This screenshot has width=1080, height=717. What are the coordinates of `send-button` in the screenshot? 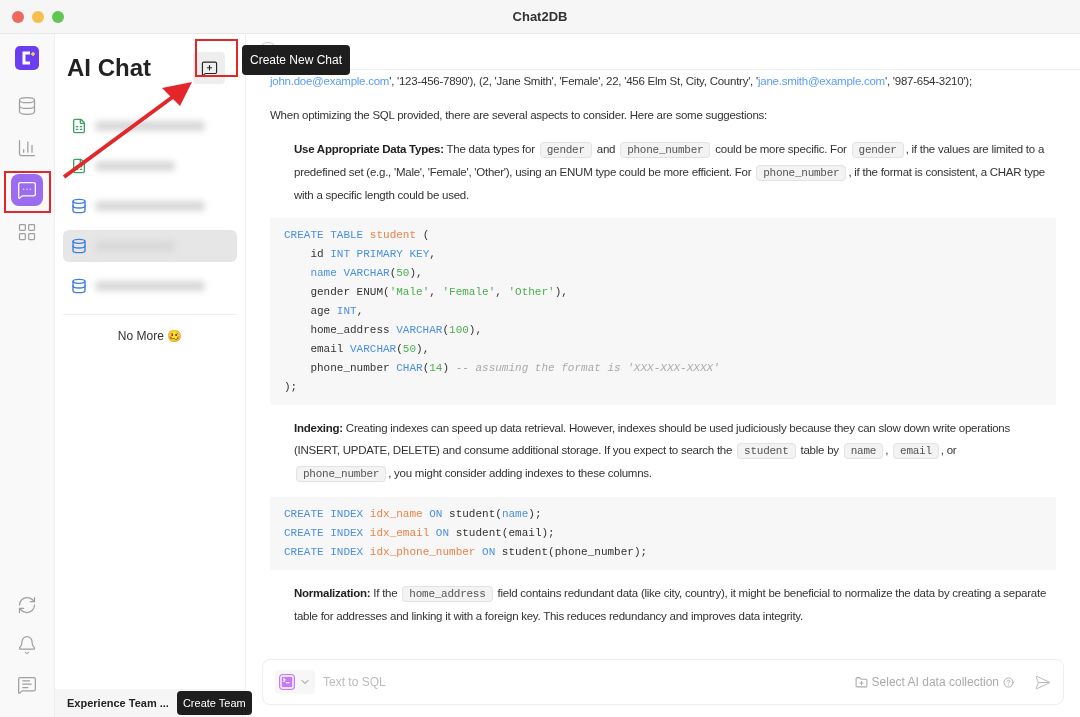 It's located at (1042, 682).